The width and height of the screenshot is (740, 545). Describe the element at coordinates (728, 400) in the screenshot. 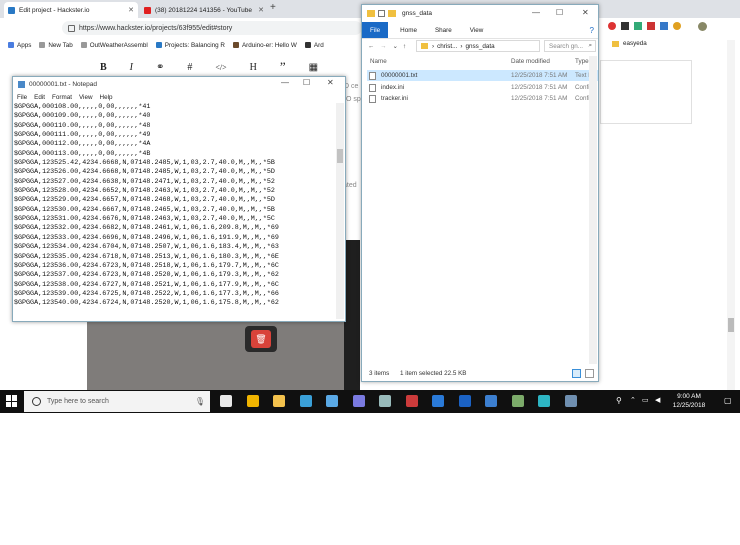

I see `notifications-icon: ▢` at that location.